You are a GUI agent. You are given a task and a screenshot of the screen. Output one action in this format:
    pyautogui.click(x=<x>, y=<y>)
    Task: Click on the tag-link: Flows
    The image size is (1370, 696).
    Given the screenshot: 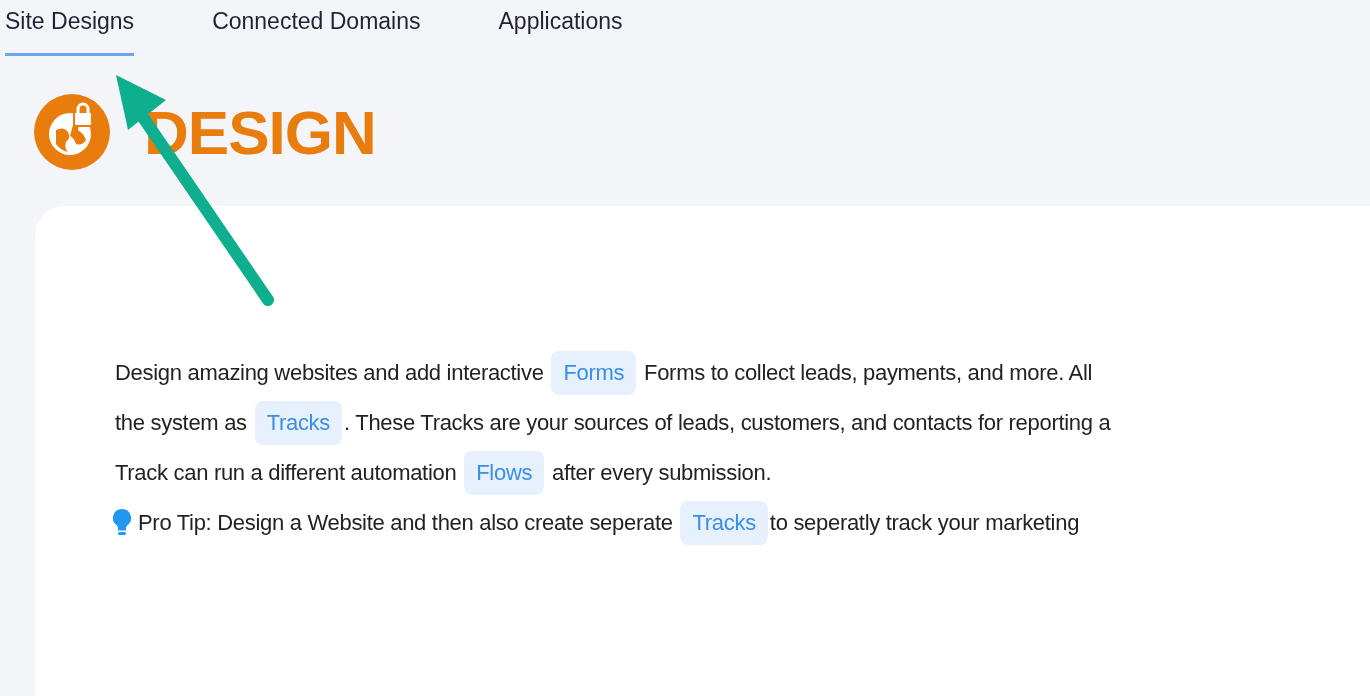 What is the action you would take?
    pyautogui.click(x=504, y=473)
    